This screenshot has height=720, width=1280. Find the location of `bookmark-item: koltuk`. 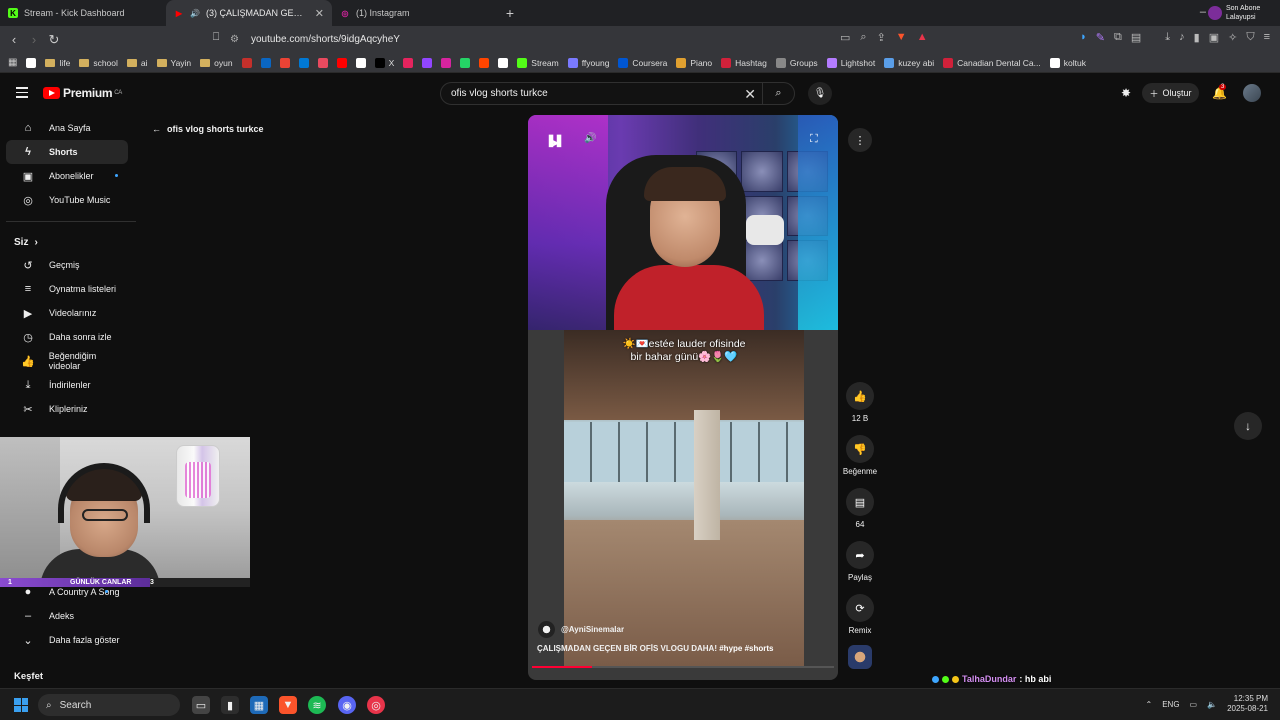

bookmark-item: koltuk is located at coordinates (1067, 62).